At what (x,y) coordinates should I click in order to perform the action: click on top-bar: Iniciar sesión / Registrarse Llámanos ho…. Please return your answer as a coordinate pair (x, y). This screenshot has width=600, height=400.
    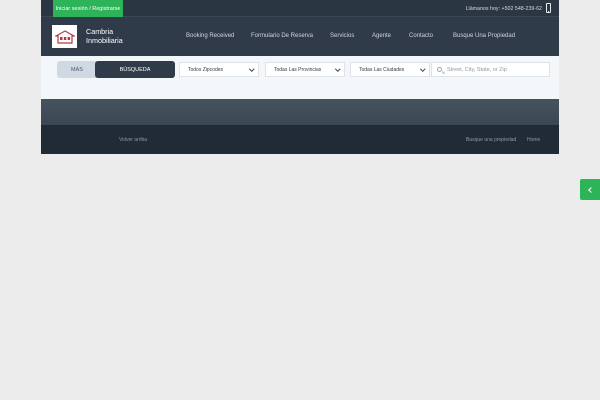
    Looking at the image, I should click on (300, 8).